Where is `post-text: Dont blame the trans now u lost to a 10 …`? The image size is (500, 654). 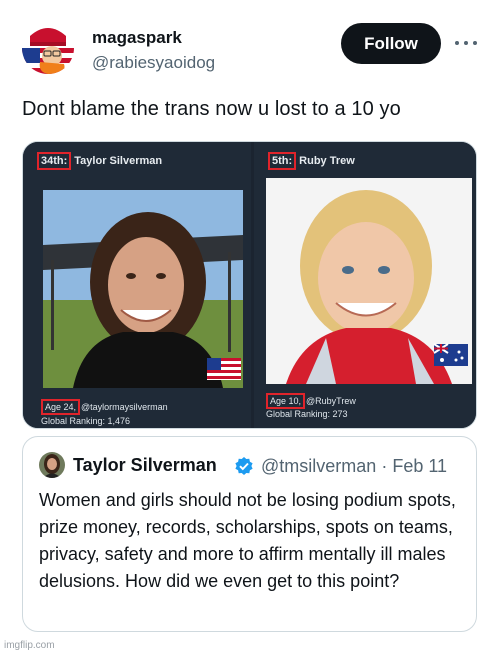 post-text: Dont blame the trans now u lost to a 10 … is located at coordinates (211, 109).